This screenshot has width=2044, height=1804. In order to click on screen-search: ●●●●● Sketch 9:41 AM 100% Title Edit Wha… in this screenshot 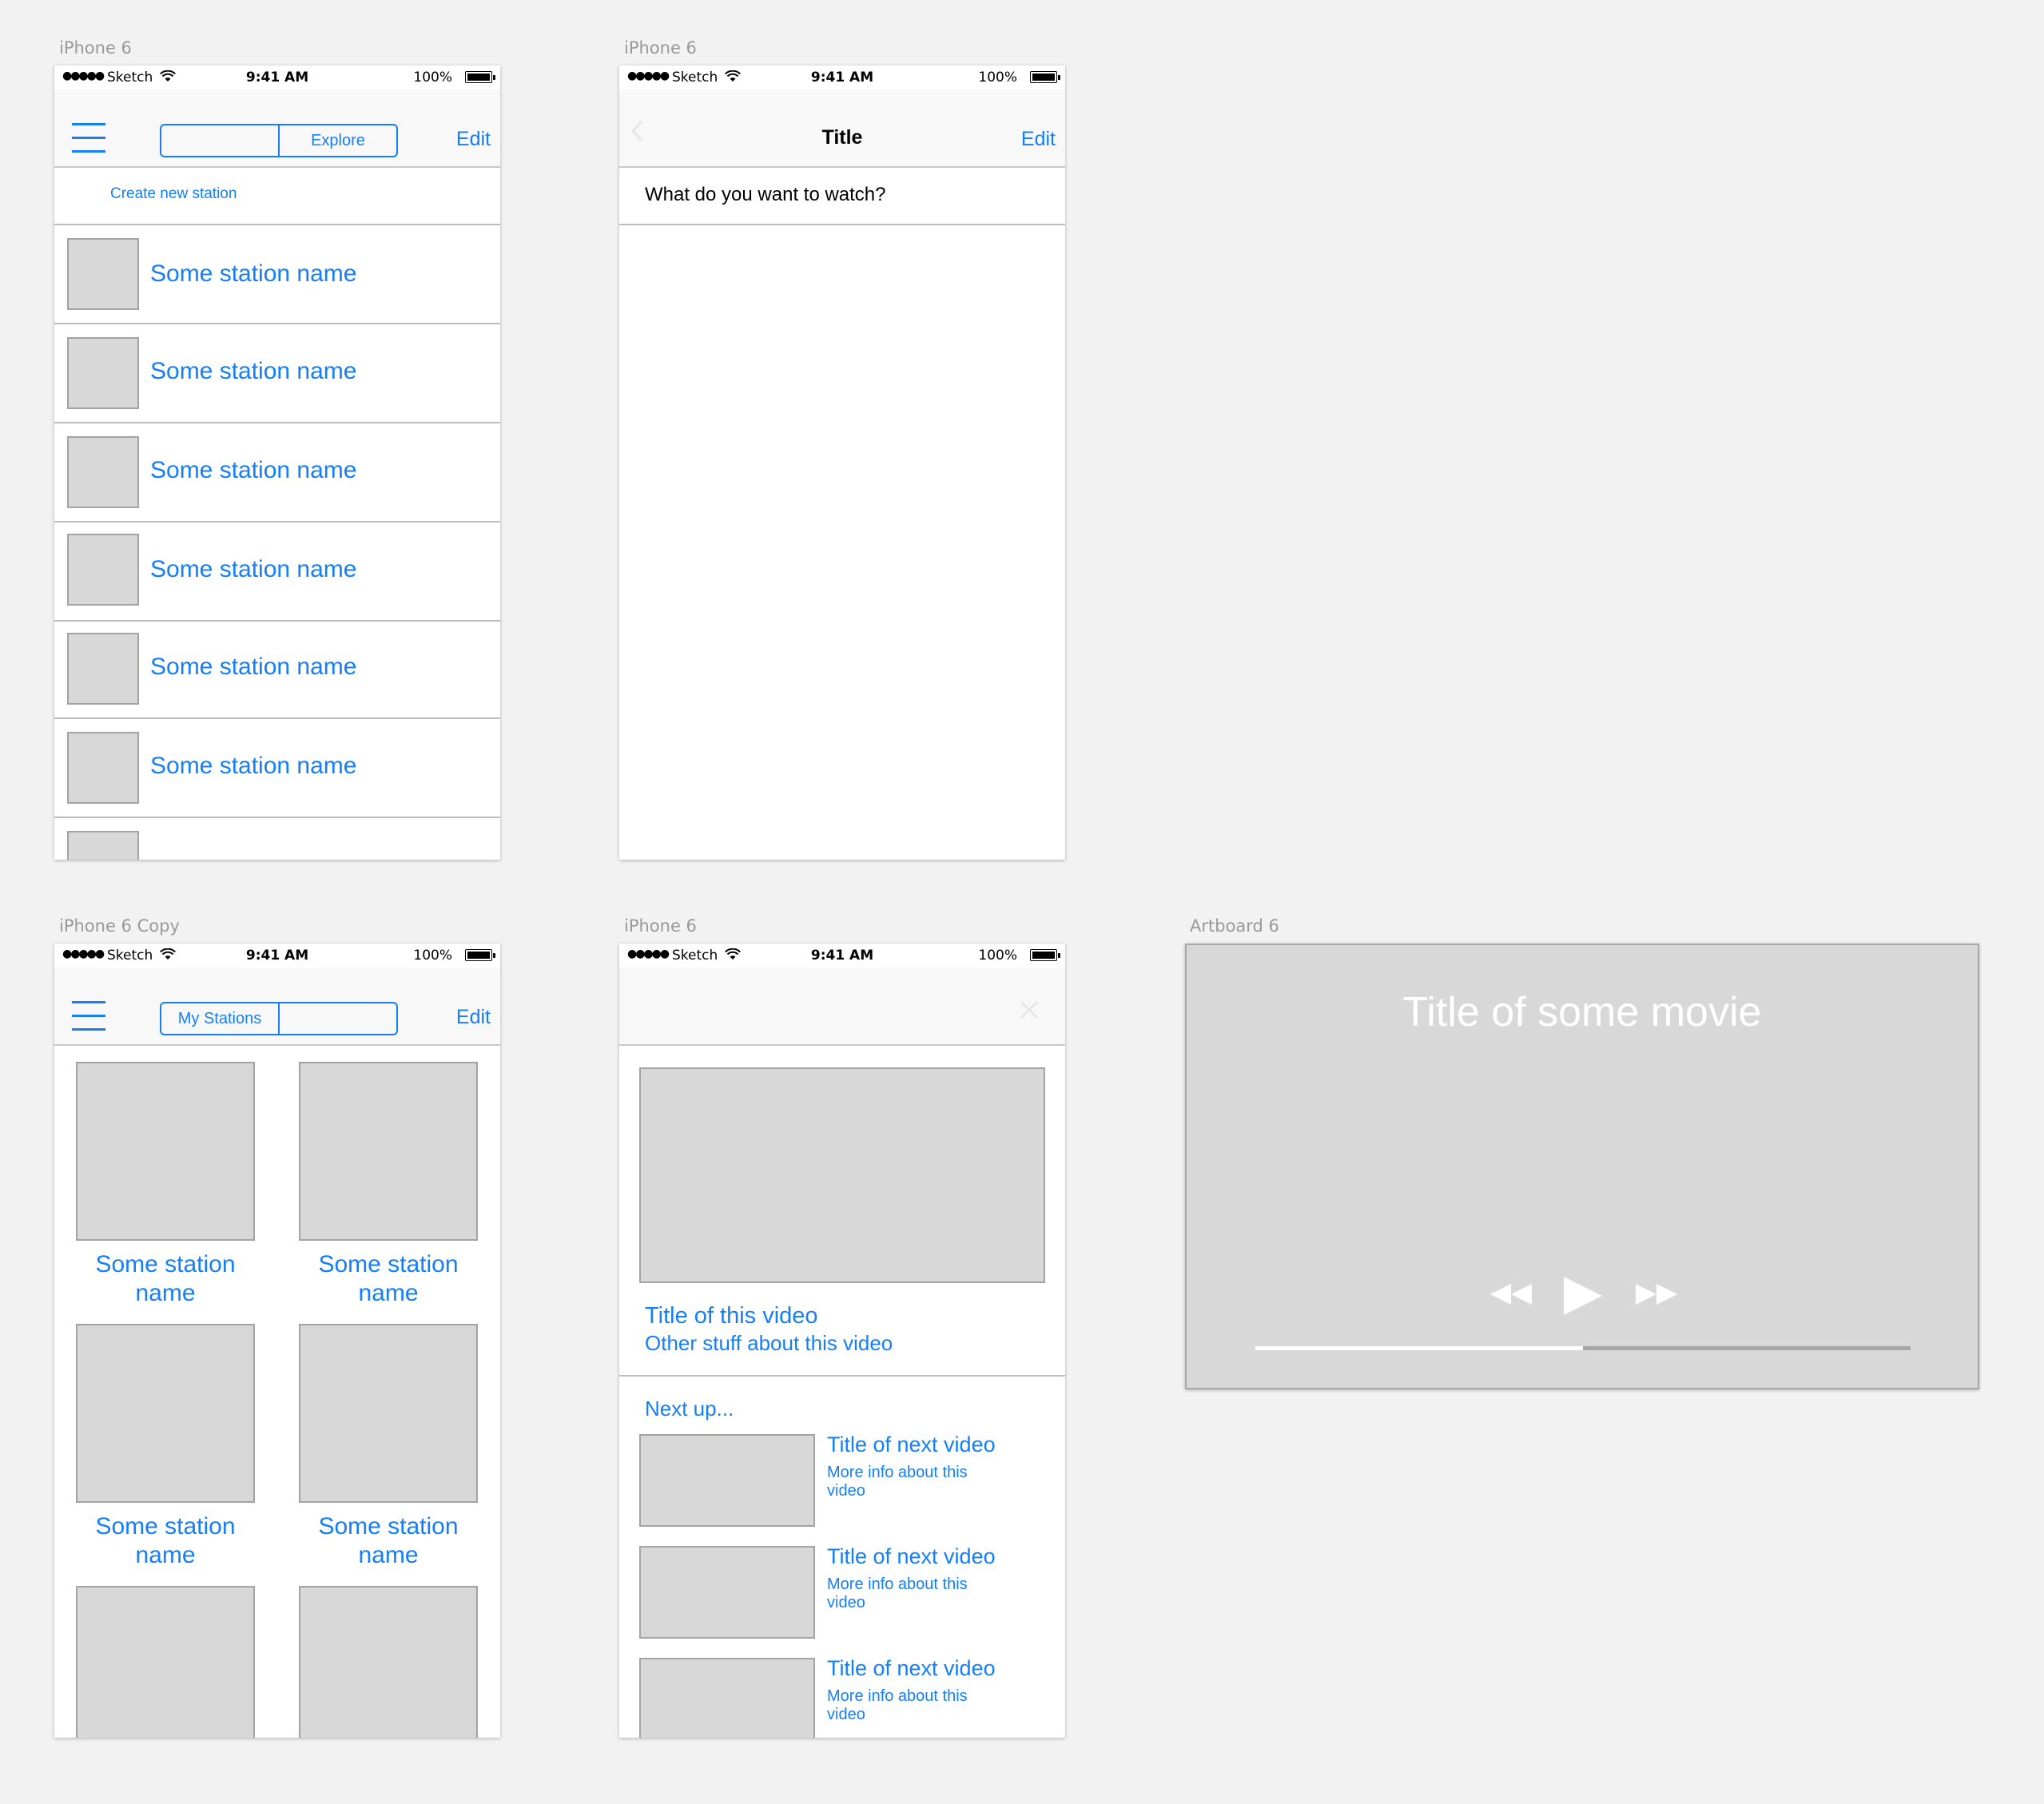, I will do `click(842, 463)`.